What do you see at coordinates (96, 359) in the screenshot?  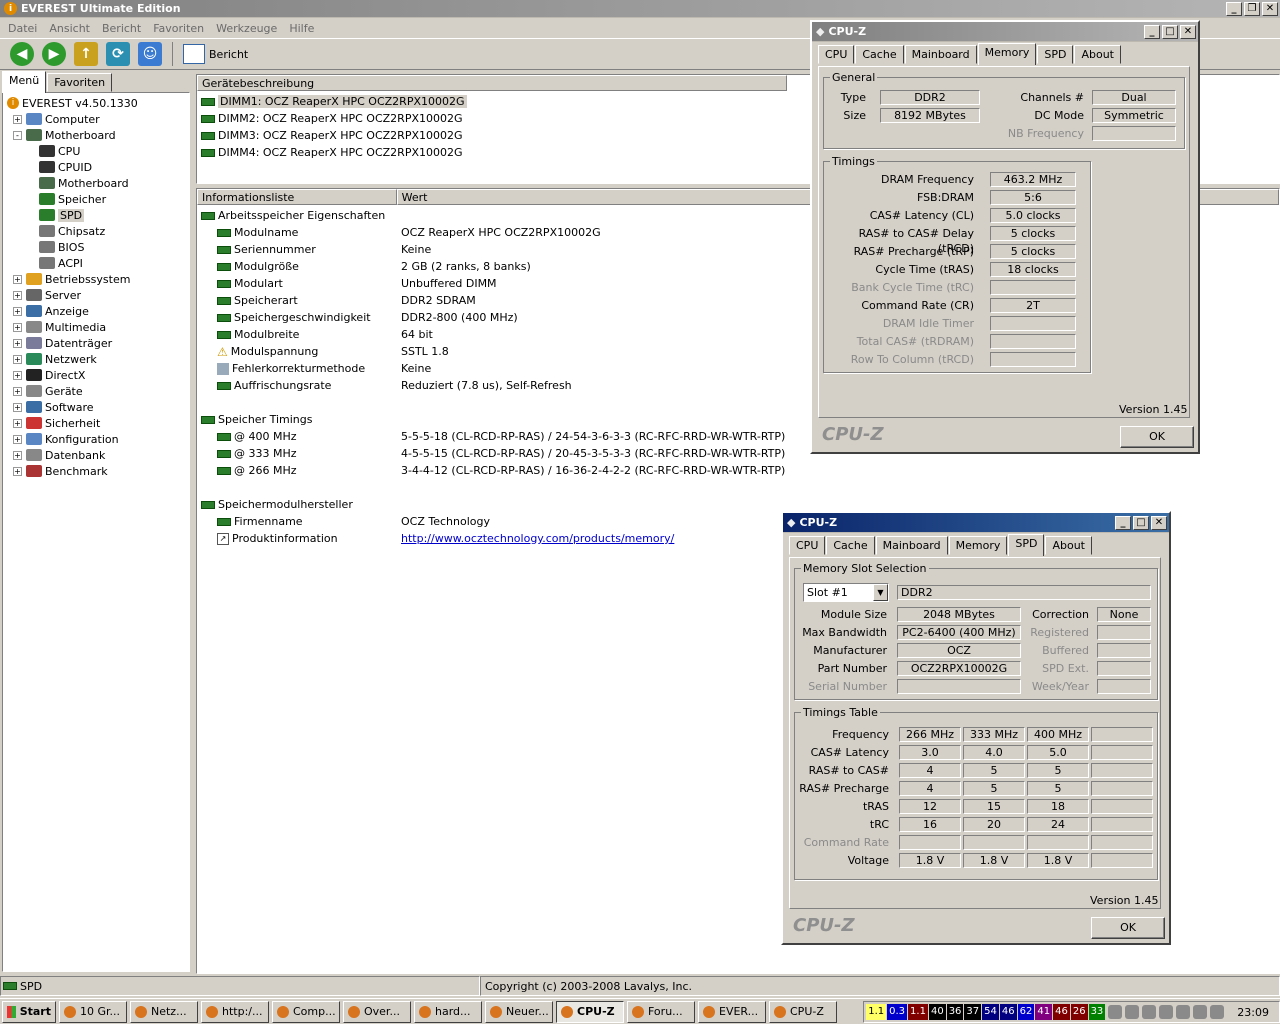 I see `tree-item-netzwerk: + Netzwerk` at bounding box center [96, 359].